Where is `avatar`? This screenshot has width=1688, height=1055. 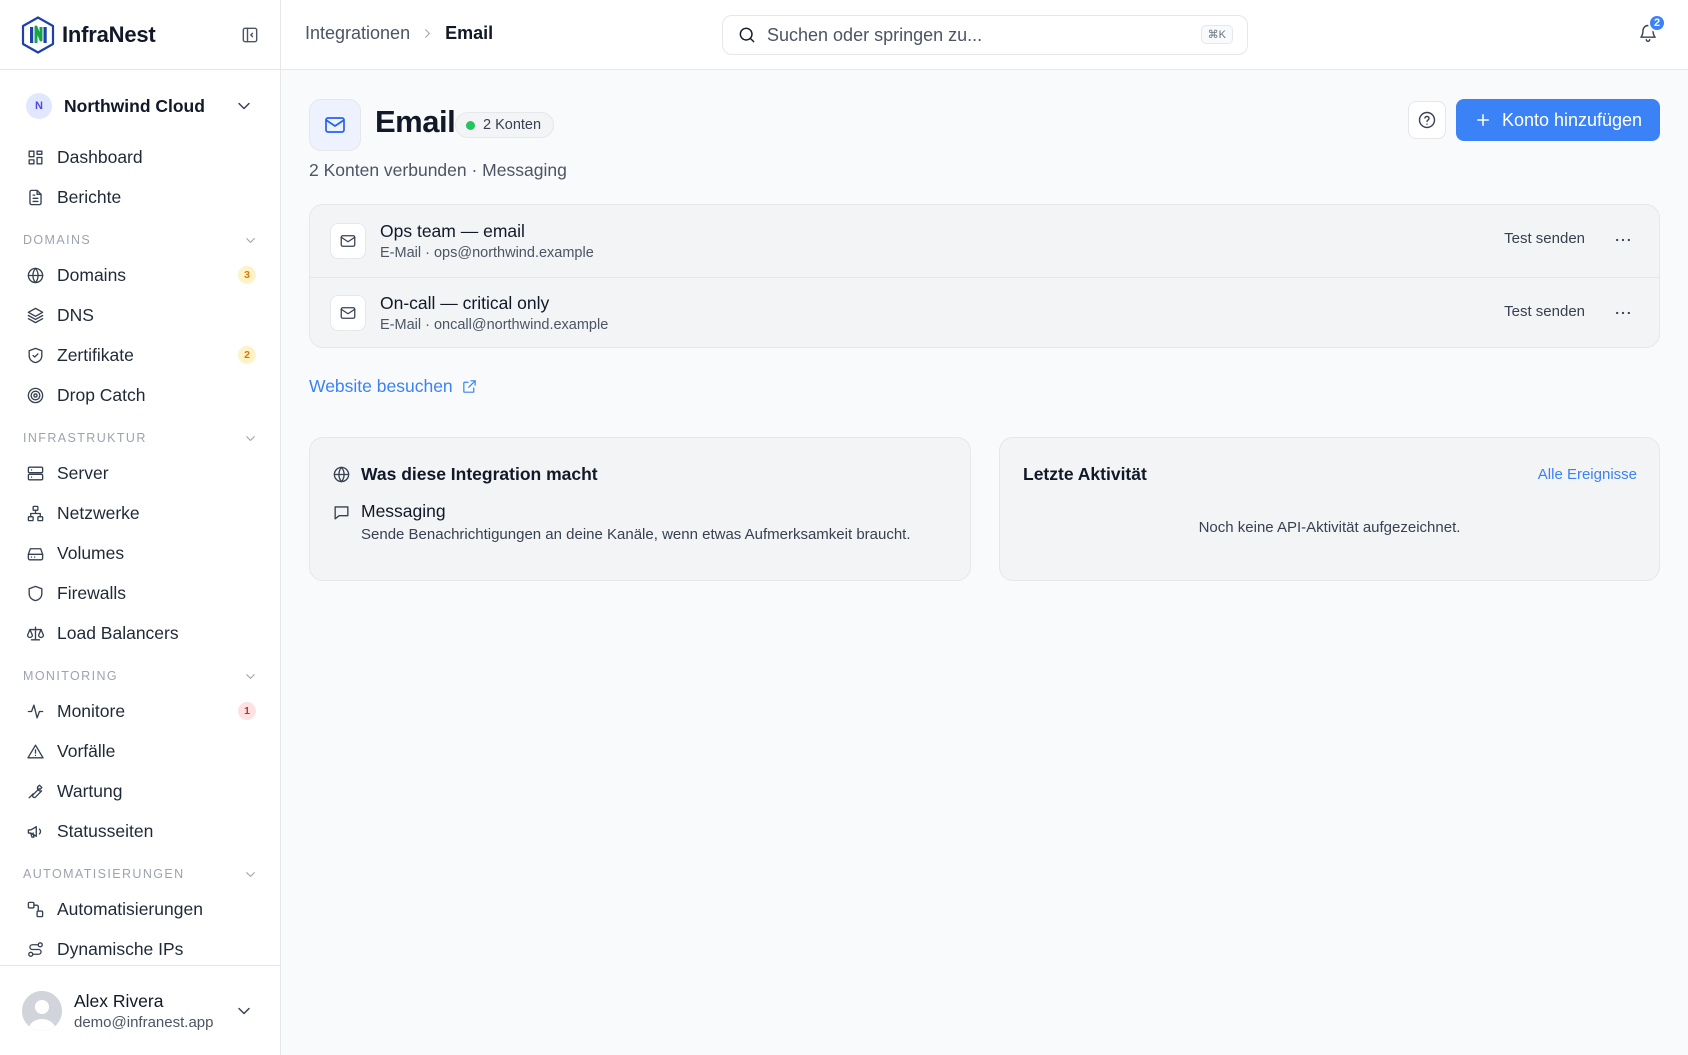
avatar is located at coordinates (42, 1010).